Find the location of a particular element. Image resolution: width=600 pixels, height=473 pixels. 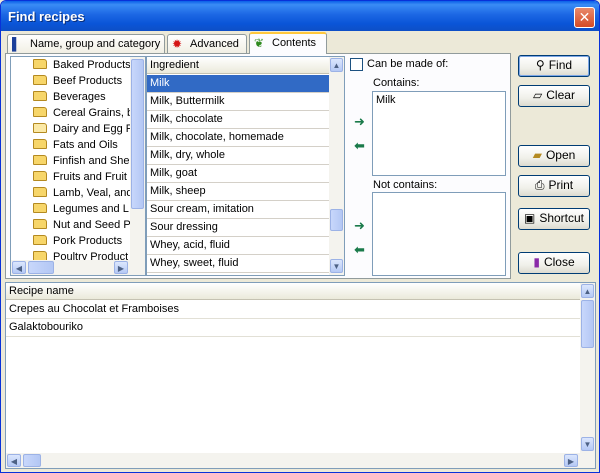

add-contains-arrow-icon: ➜ is located at coordinates (359, 122).